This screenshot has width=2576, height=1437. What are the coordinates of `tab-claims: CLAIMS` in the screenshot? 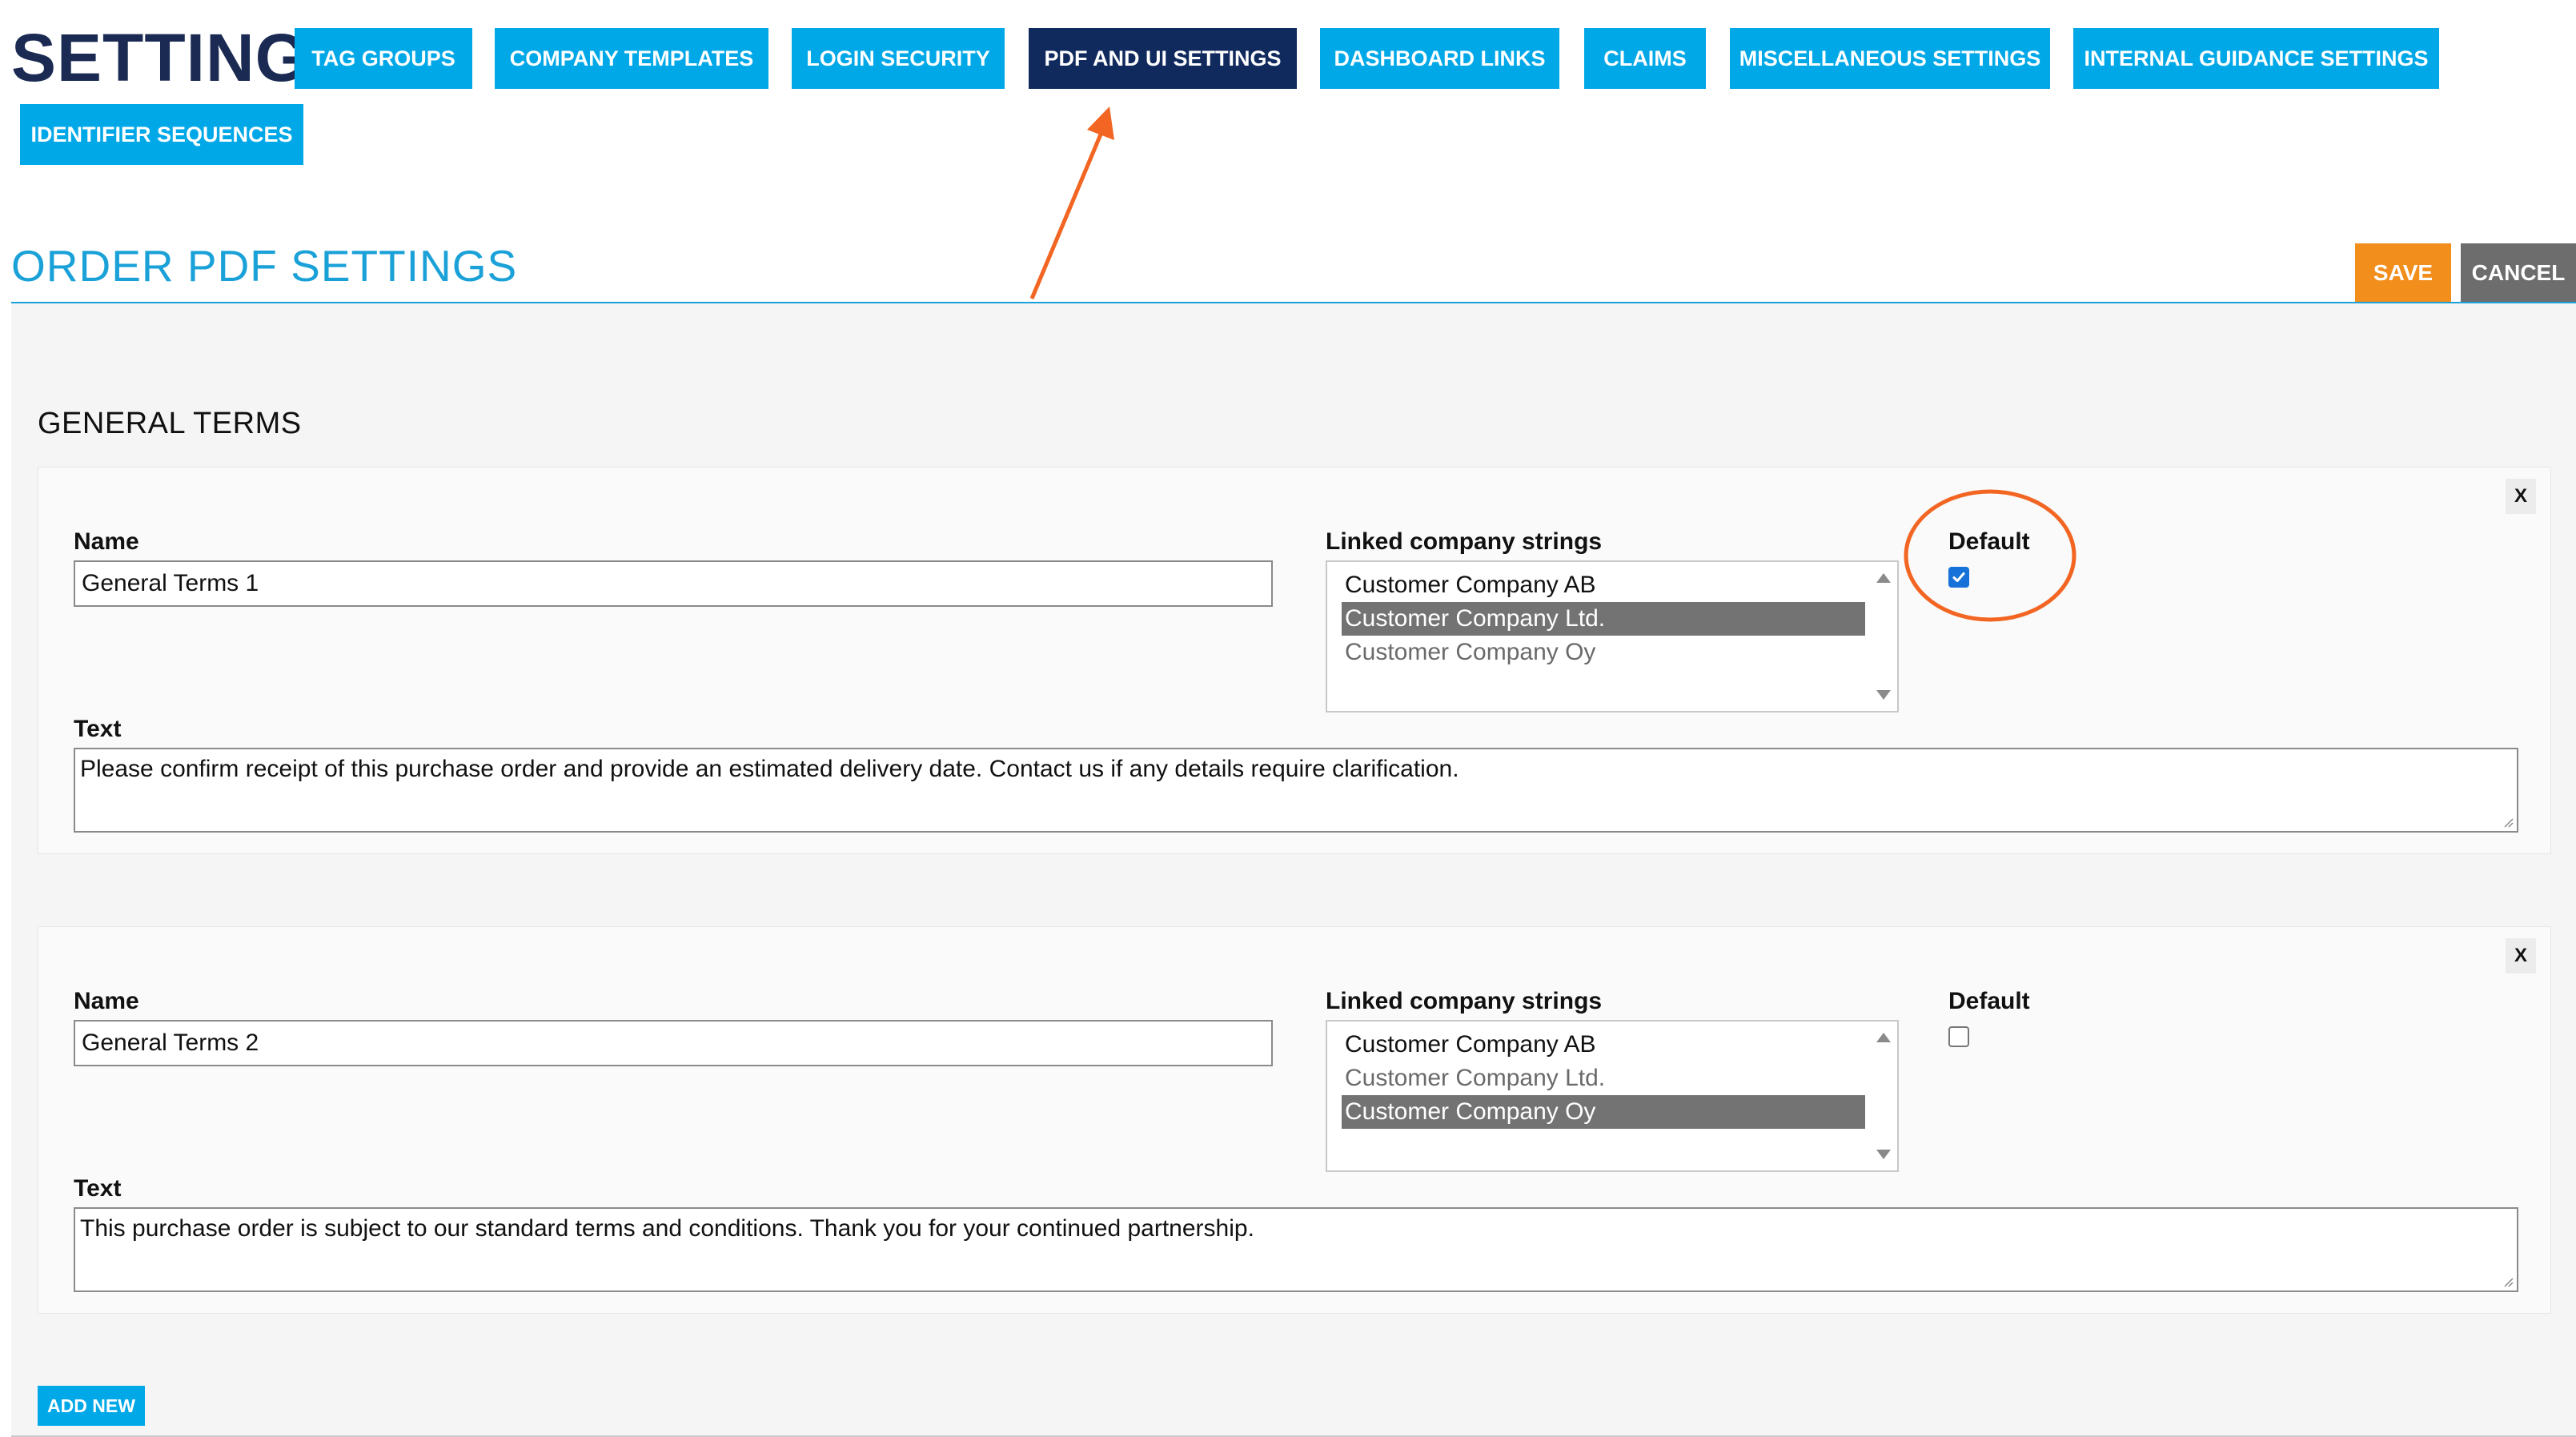 It's located at (1645, 58).